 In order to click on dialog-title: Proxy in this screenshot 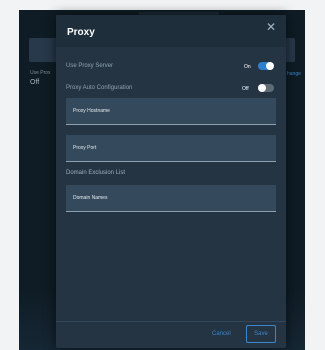, I will do `click(81, 32)`.